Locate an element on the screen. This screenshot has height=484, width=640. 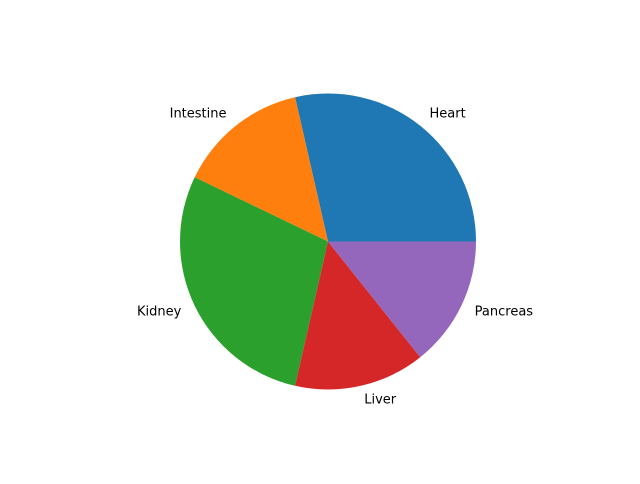
pie-label-pancreas: Pancreas is located at coordinates (504, 312).